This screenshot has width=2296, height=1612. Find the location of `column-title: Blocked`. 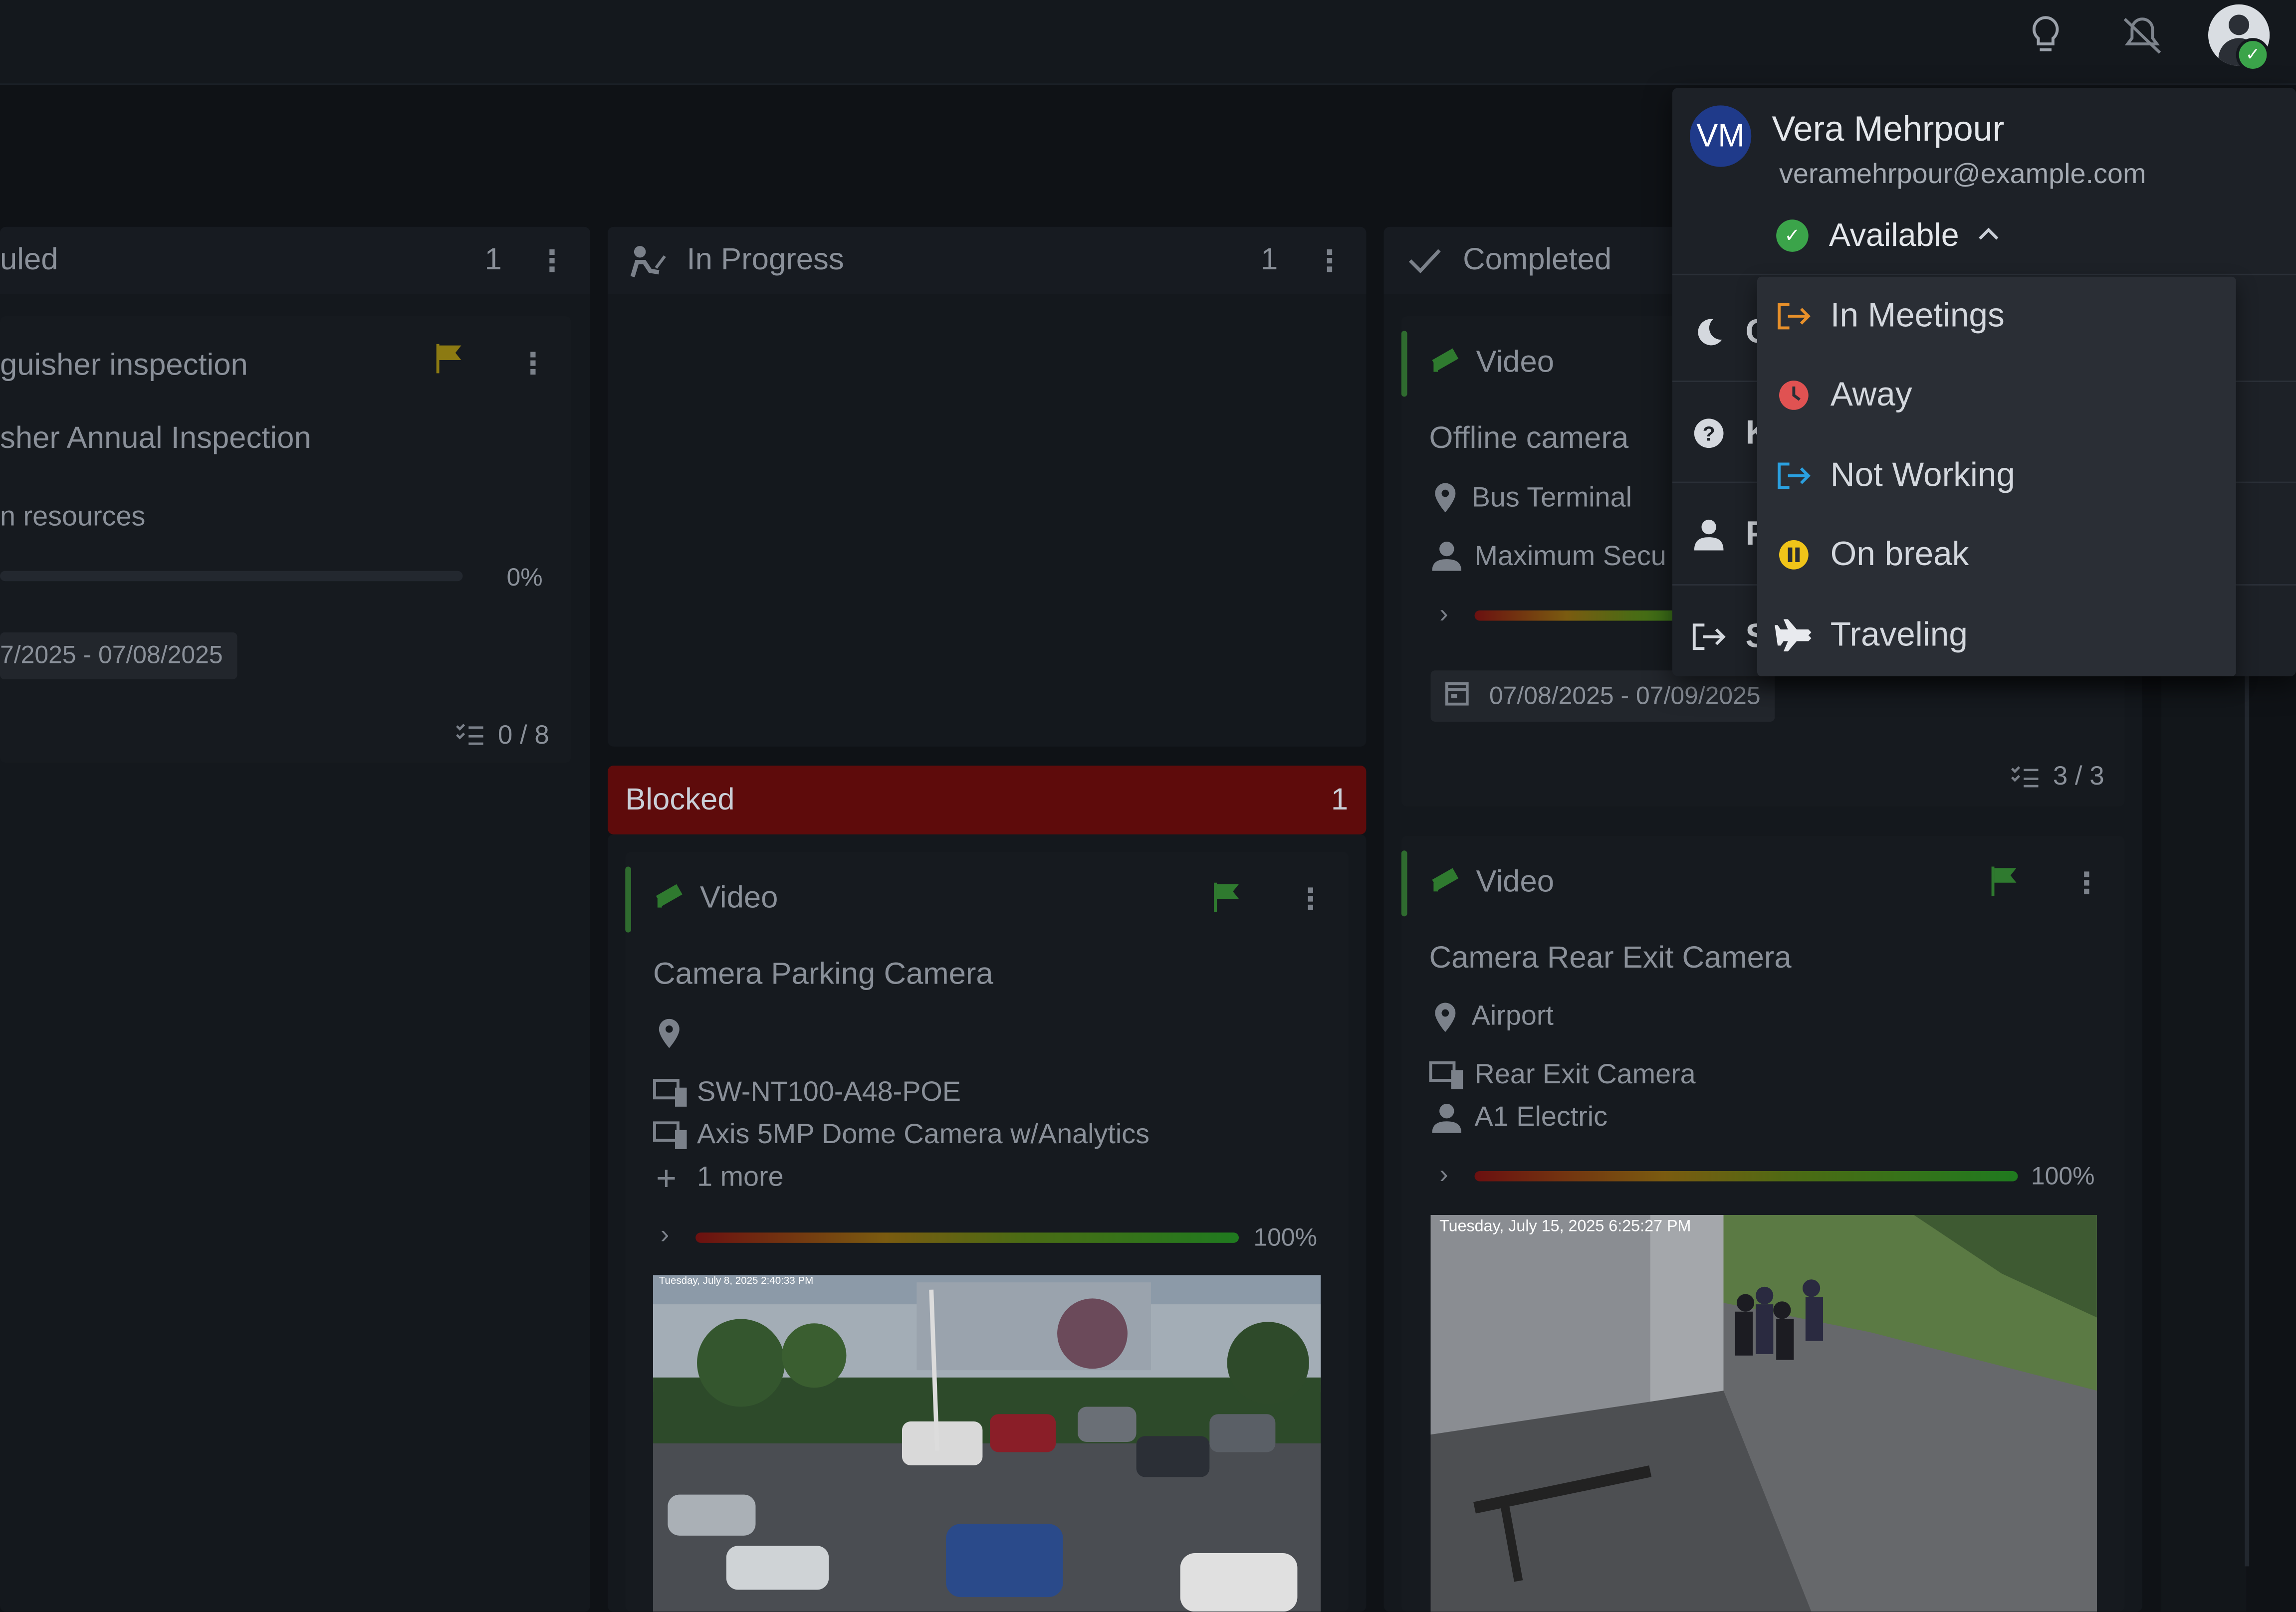

column-title: Blocked is located at coordinates (680, 800).